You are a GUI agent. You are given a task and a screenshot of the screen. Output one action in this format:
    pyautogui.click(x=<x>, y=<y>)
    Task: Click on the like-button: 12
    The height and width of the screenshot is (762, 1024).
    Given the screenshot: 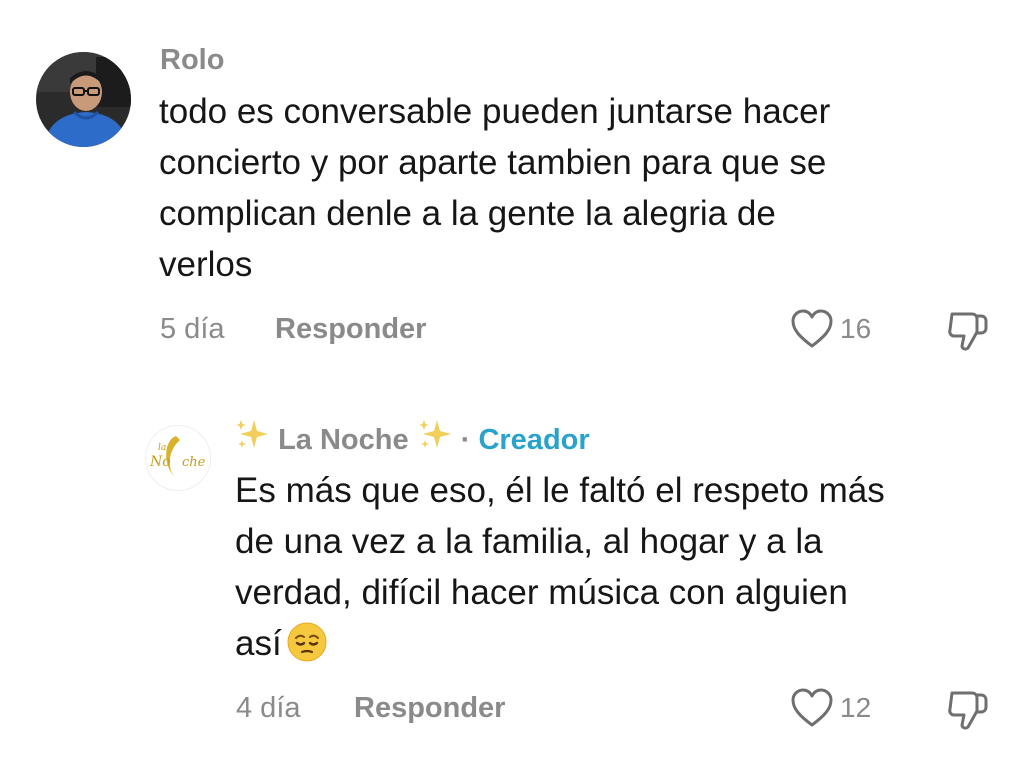 What is the action you would take?
    pyautogui.click(x=830, y=708)
    